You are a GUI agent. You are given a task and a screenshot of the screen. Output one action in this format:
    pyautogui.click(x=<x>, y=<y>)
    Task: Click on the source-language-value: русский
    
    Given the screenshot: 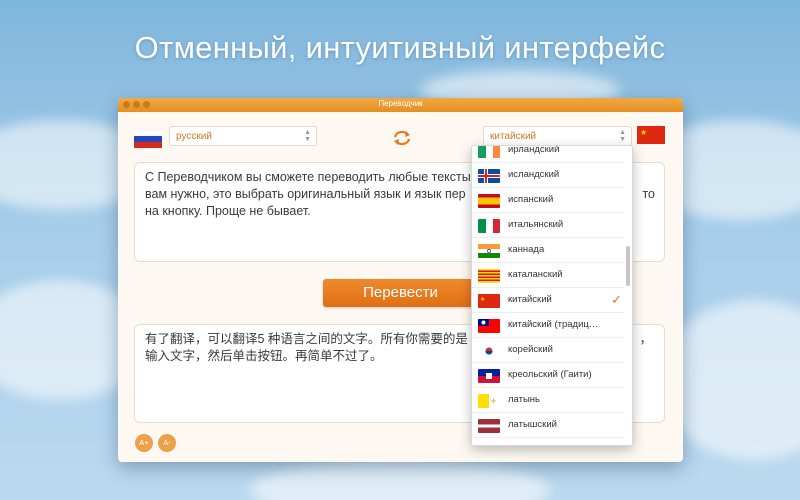 What is the action you would take?
    pyautogui.click(x=194, y=136)
    